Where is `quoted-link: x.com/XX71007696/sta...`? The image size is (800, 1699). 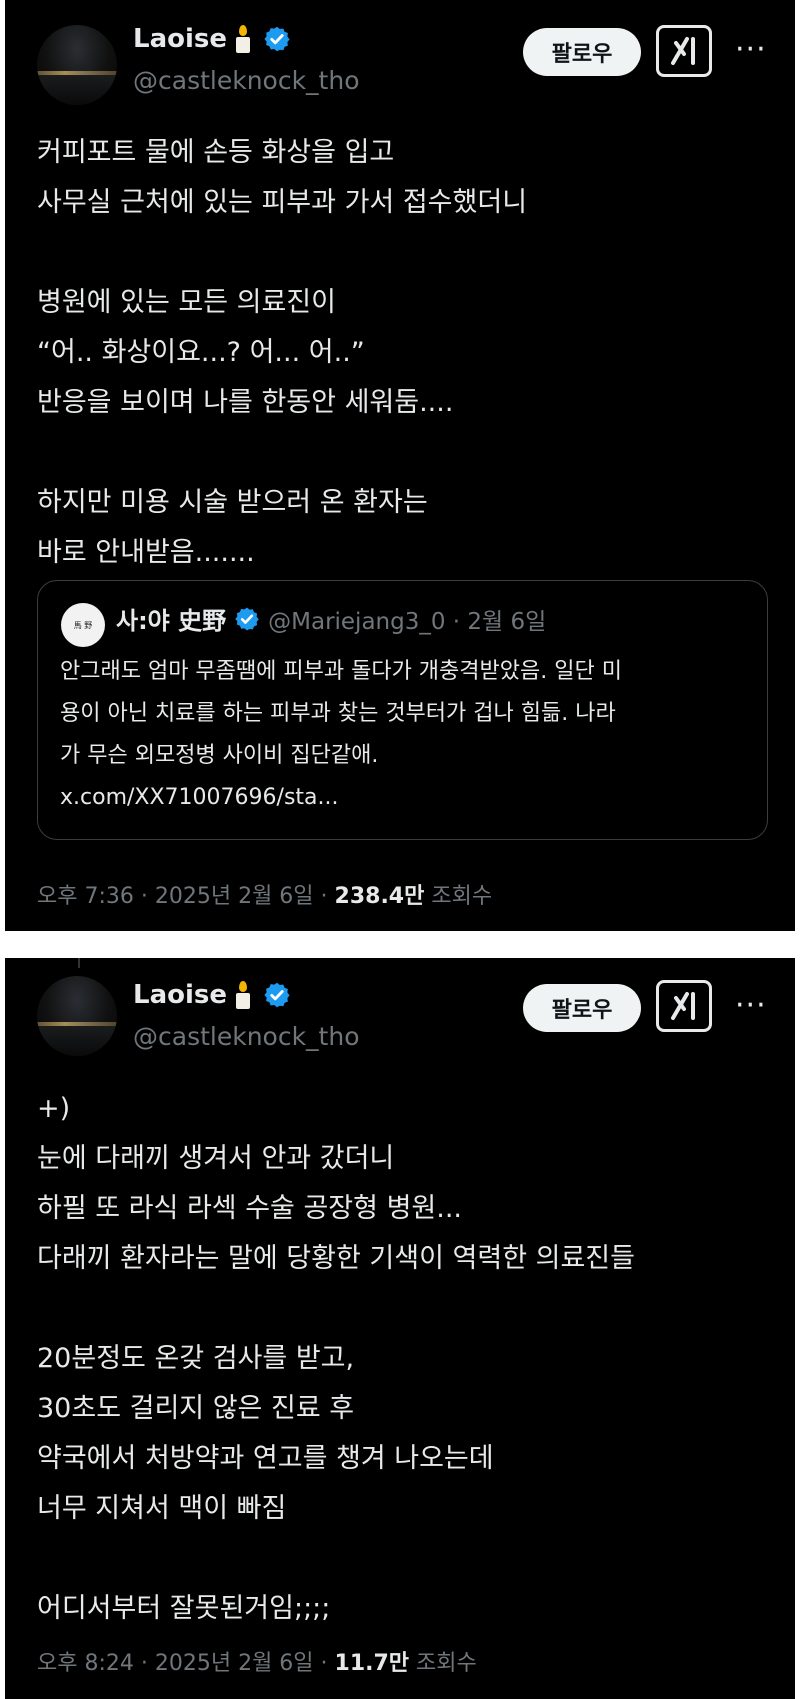
quoted-link: x.com/XX71007696/sta... is located at coordinates (402, 798).